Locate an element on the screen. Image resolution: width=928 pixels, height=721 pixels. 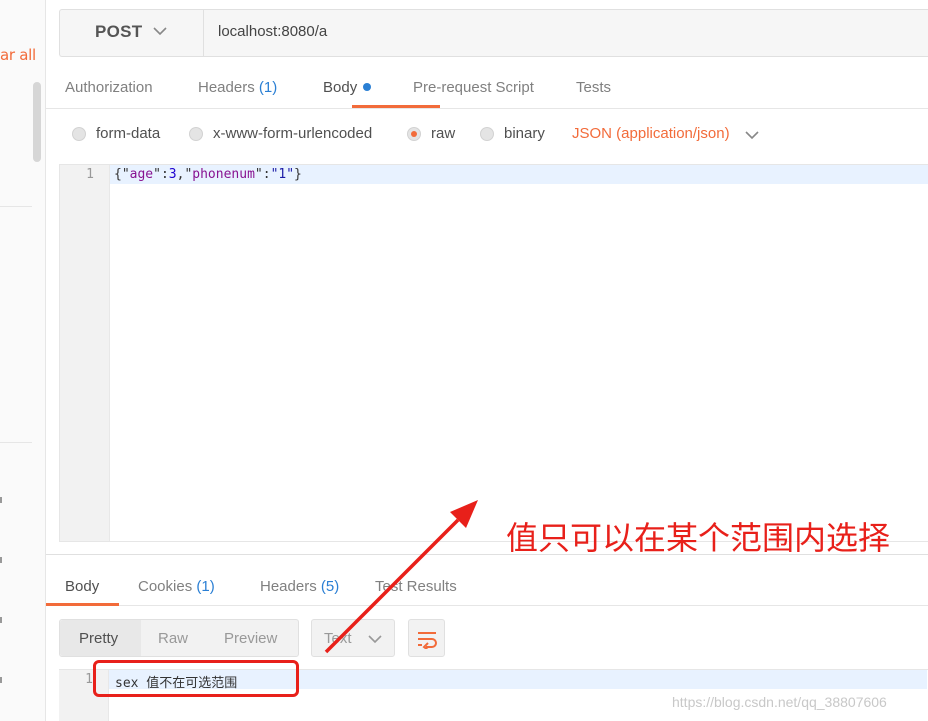
wrap-icon is located at coordinates (427, 640).